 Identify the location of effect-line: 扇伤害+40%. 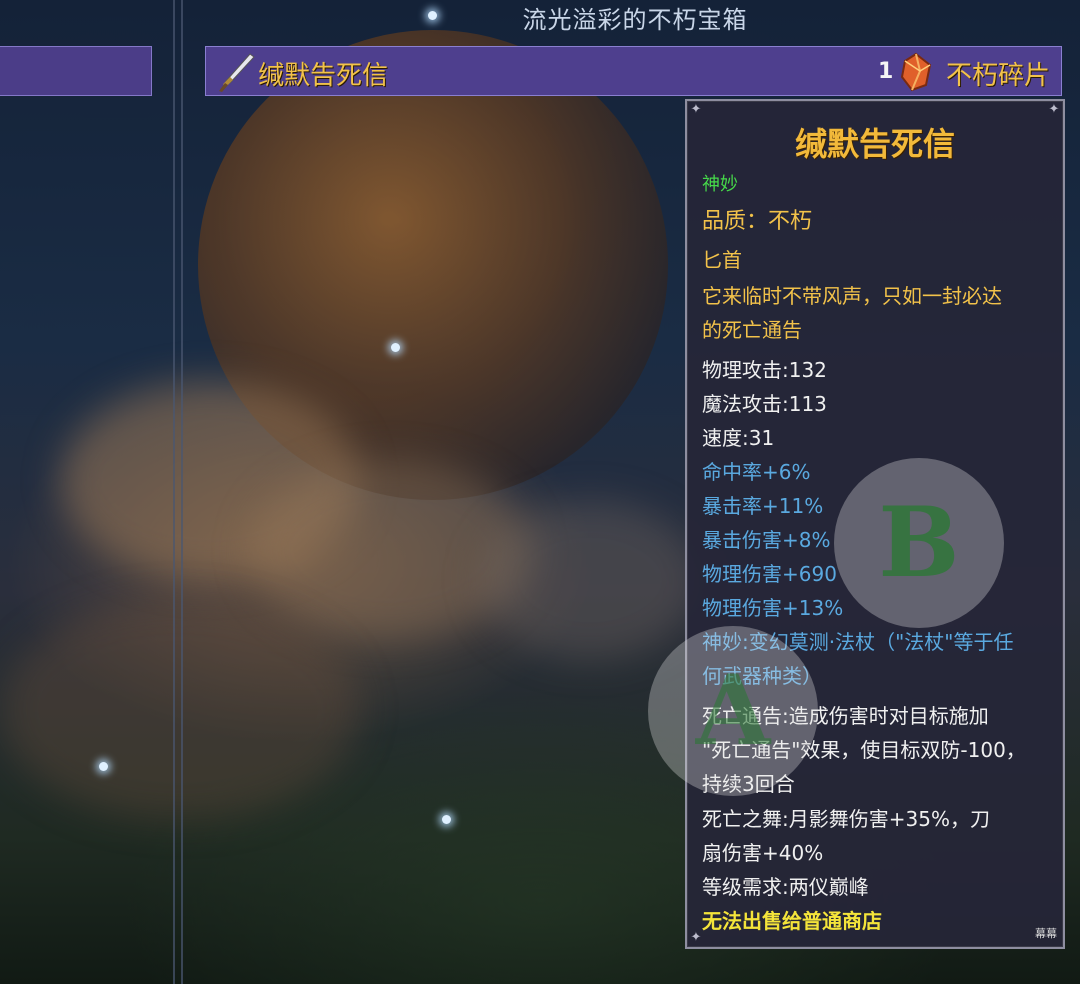
(763, 853).